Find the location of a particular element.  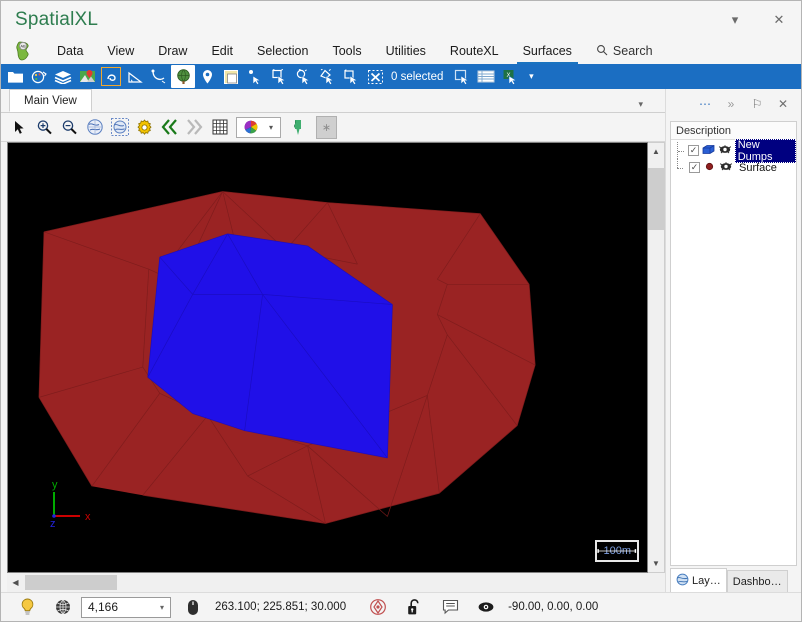

menu-item-utilities: Utilities is located at coordinates (406, 51).